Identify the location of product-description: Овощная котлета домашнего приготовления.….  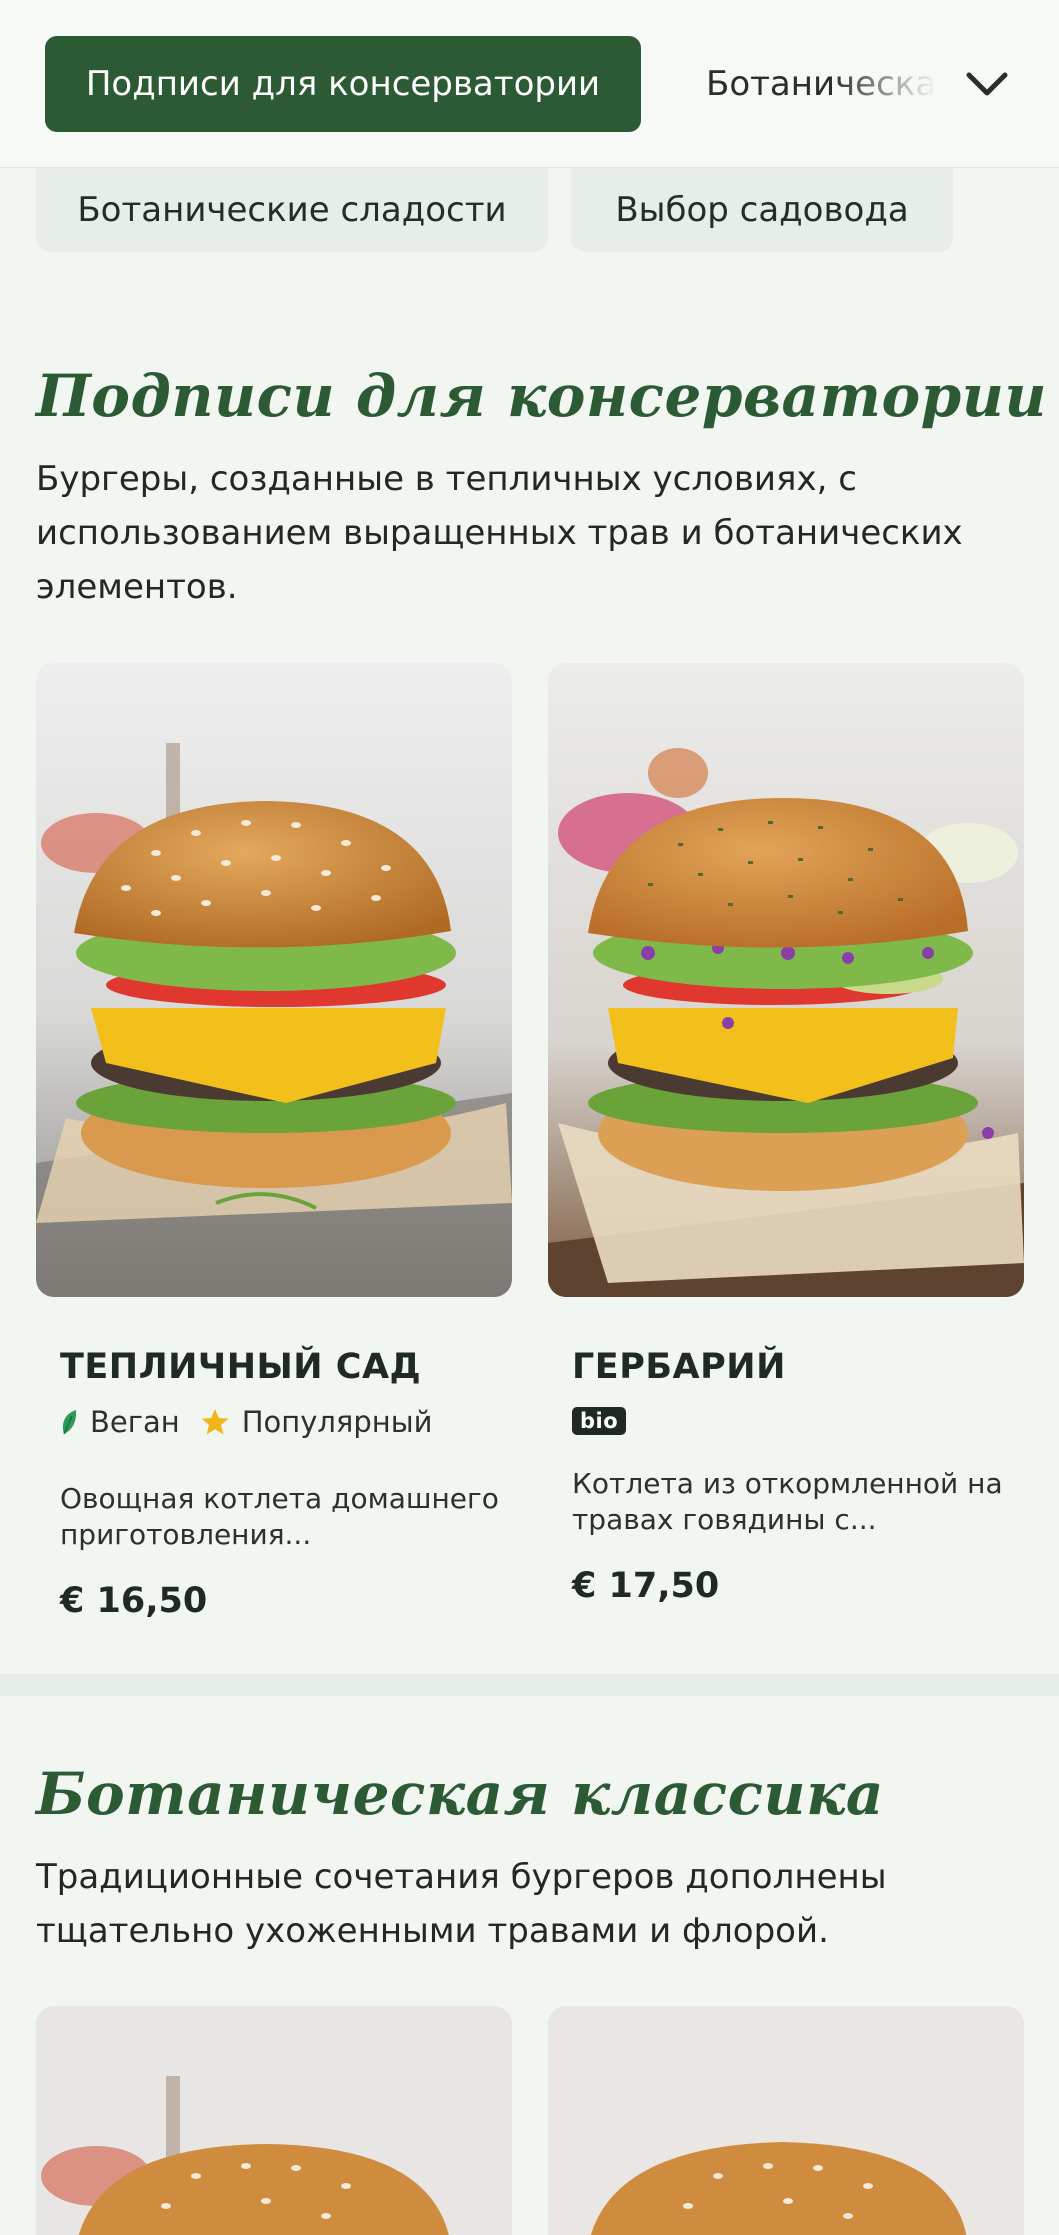
(279, 1516).